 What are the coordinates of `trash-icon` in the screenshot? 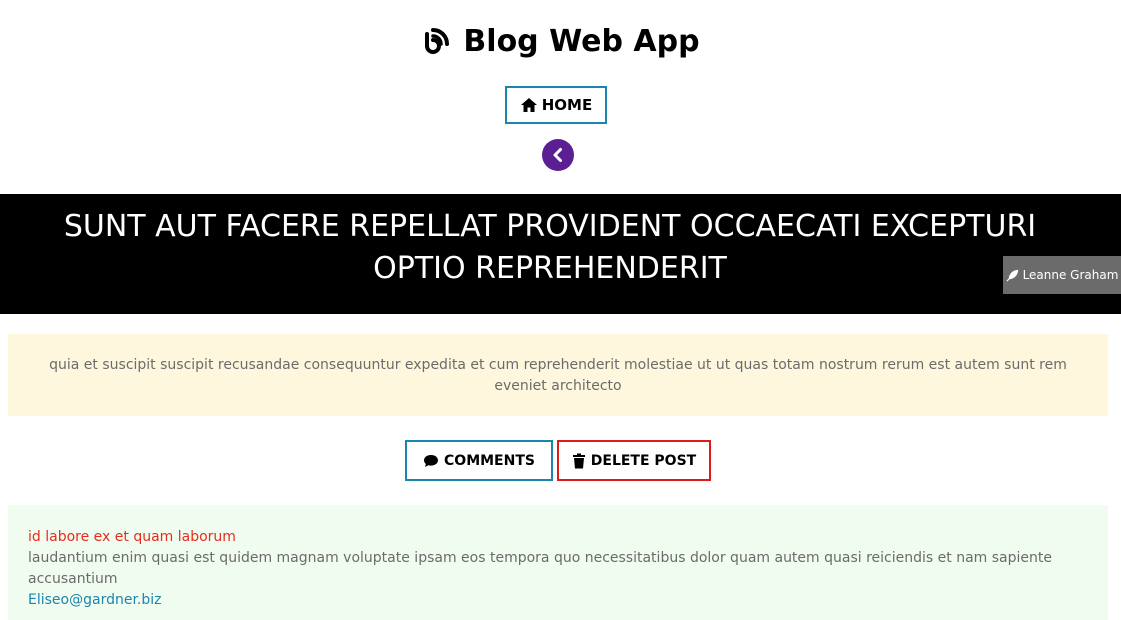 It's located at (578, 460).